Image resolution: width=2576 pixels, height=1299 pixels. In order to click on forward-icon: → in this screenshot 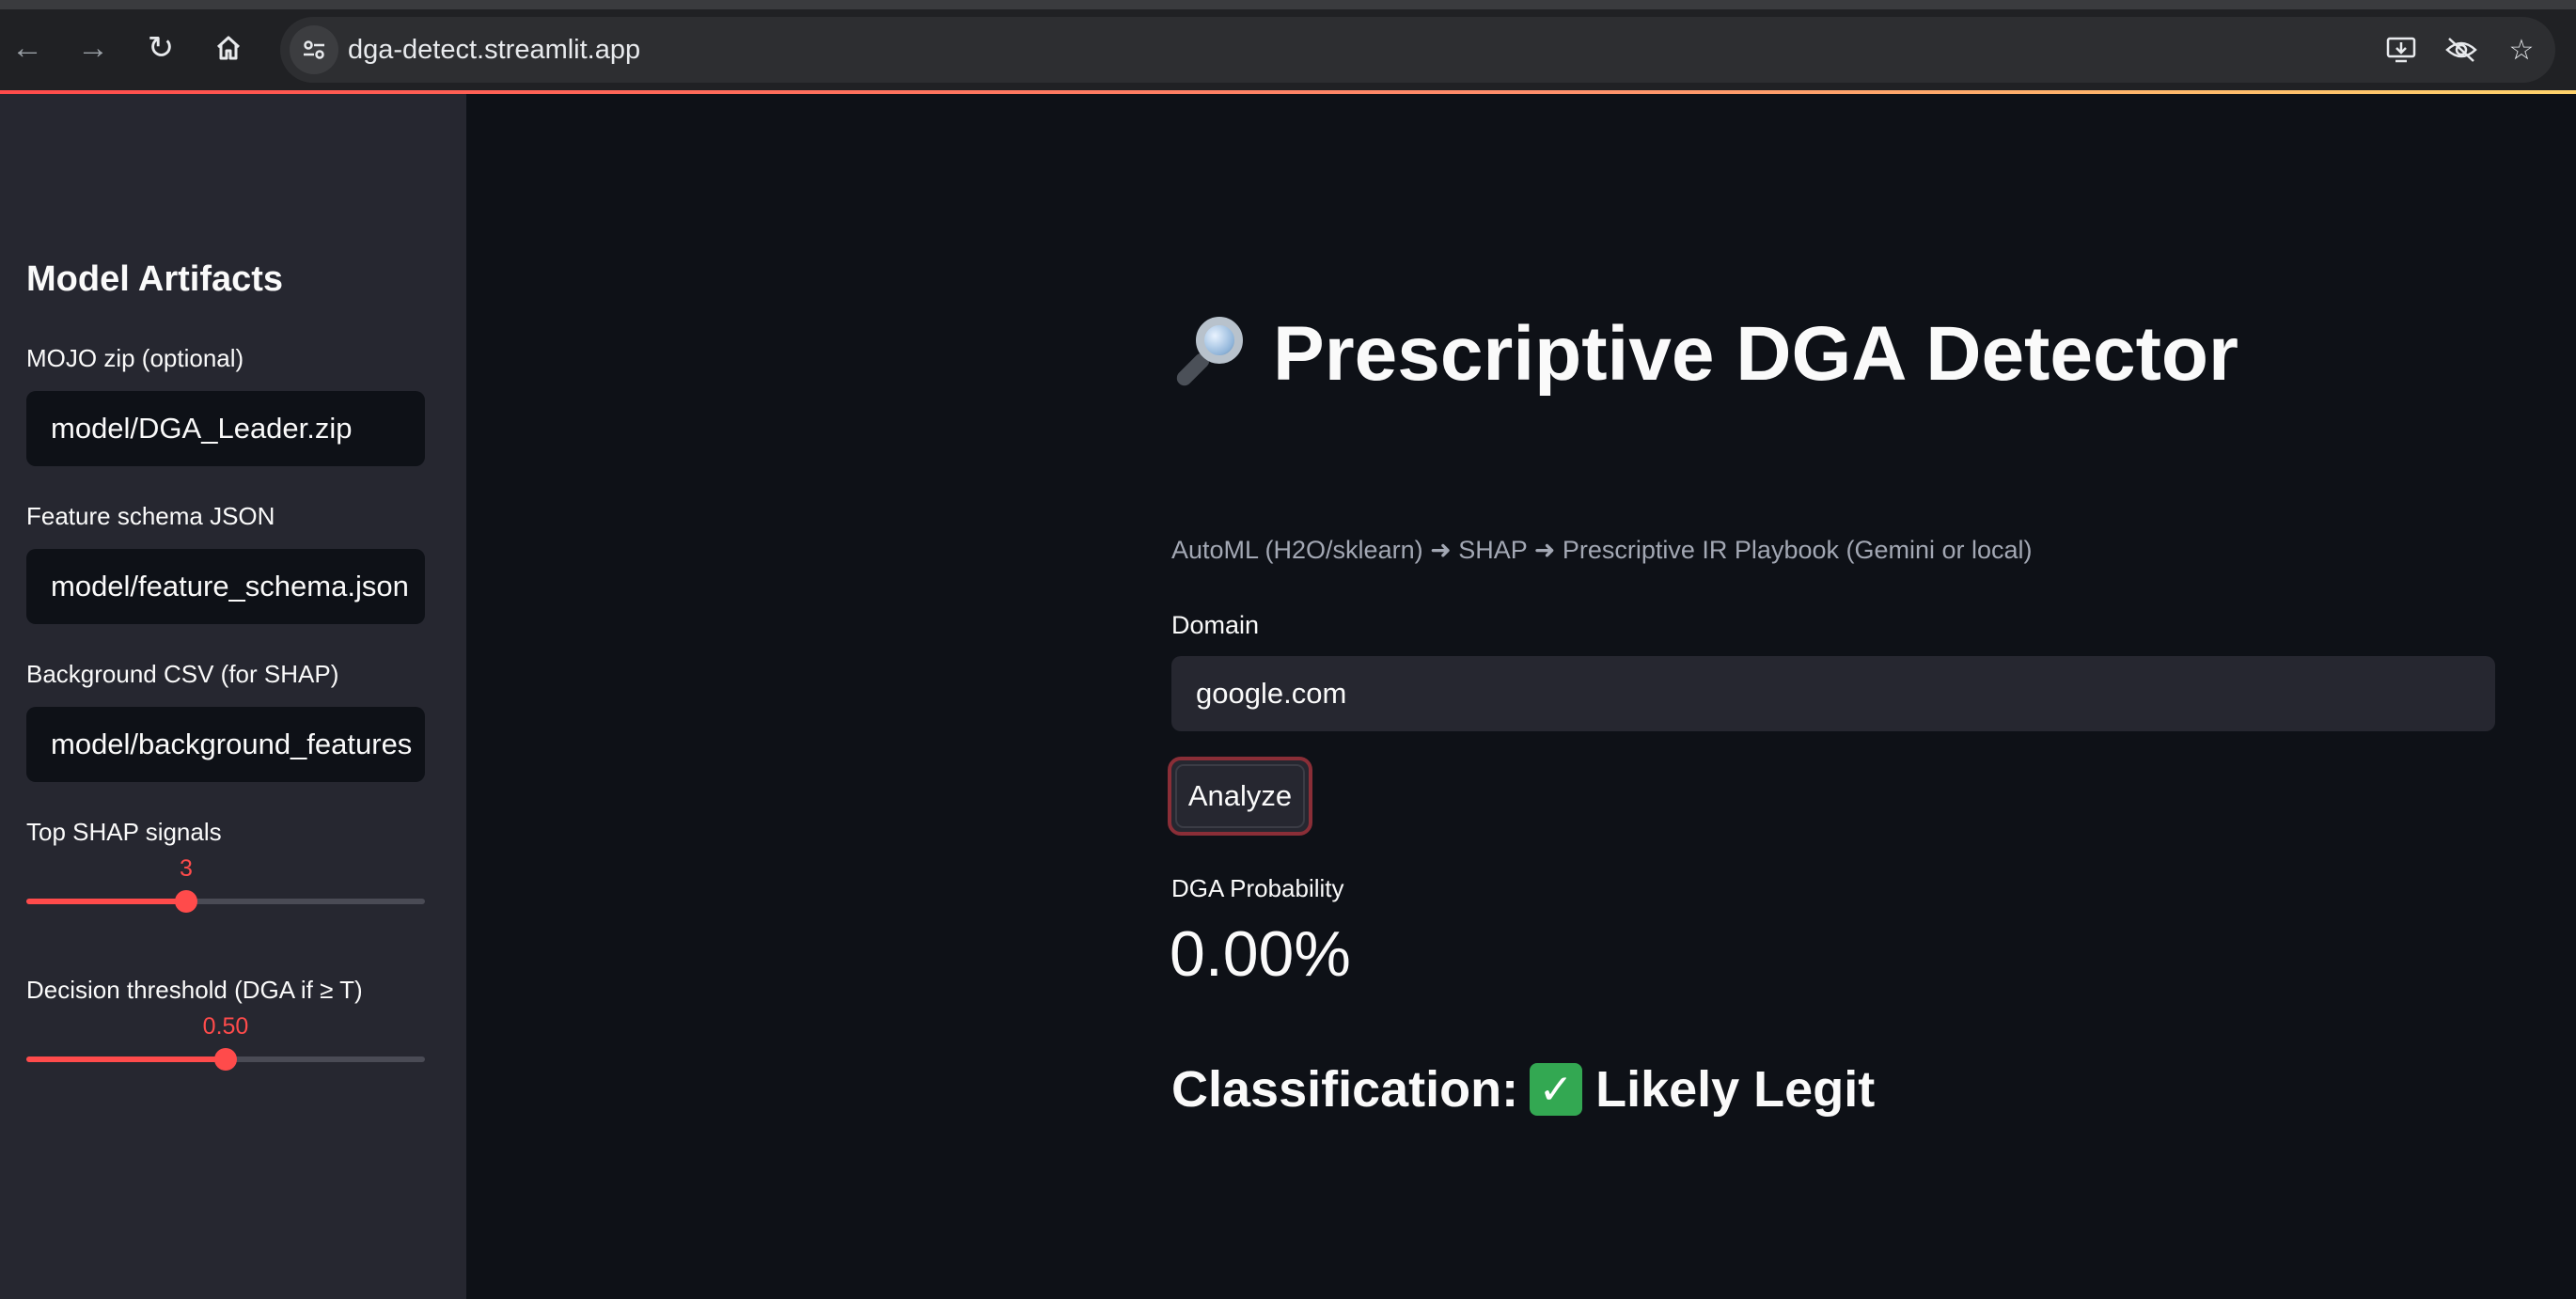, I will do `click(93, 48)`.